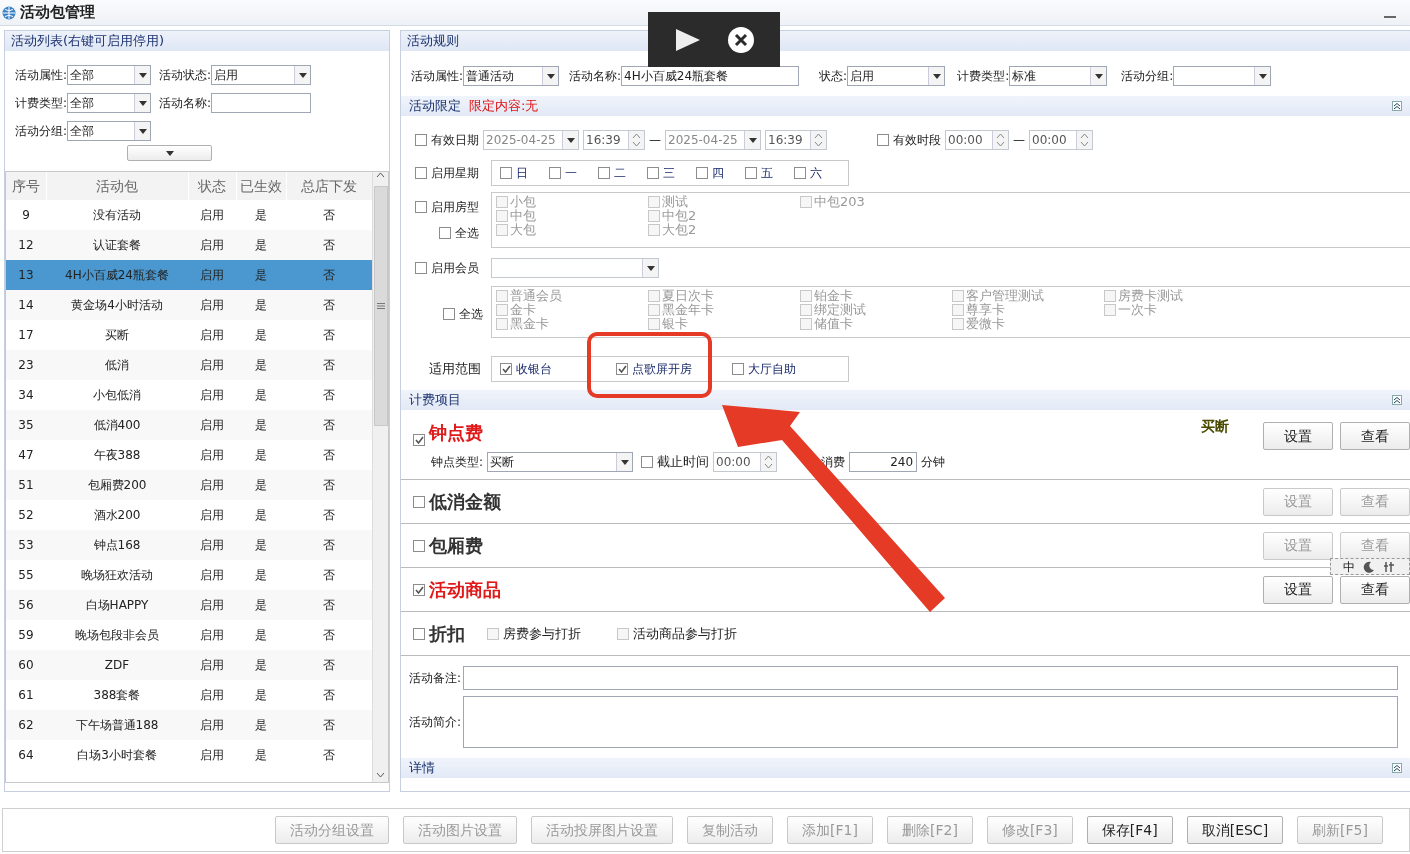 This screenshot has height=854, width=1410. Describe the element at coordinates (710, 76) in the screenshot. I see `input-field: 4H小百威24瓶套餐` at that location.